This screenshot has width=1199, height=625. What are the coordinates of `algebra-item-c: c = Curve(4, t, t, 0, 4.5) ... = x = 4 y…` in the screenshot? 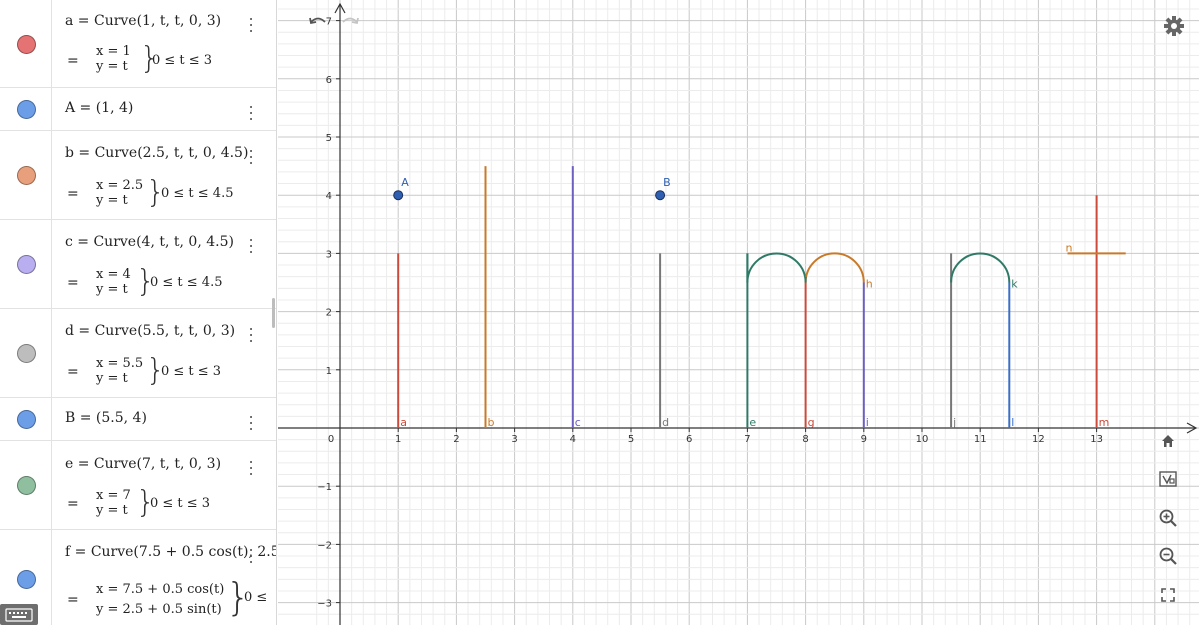 It's located at (138, 264).